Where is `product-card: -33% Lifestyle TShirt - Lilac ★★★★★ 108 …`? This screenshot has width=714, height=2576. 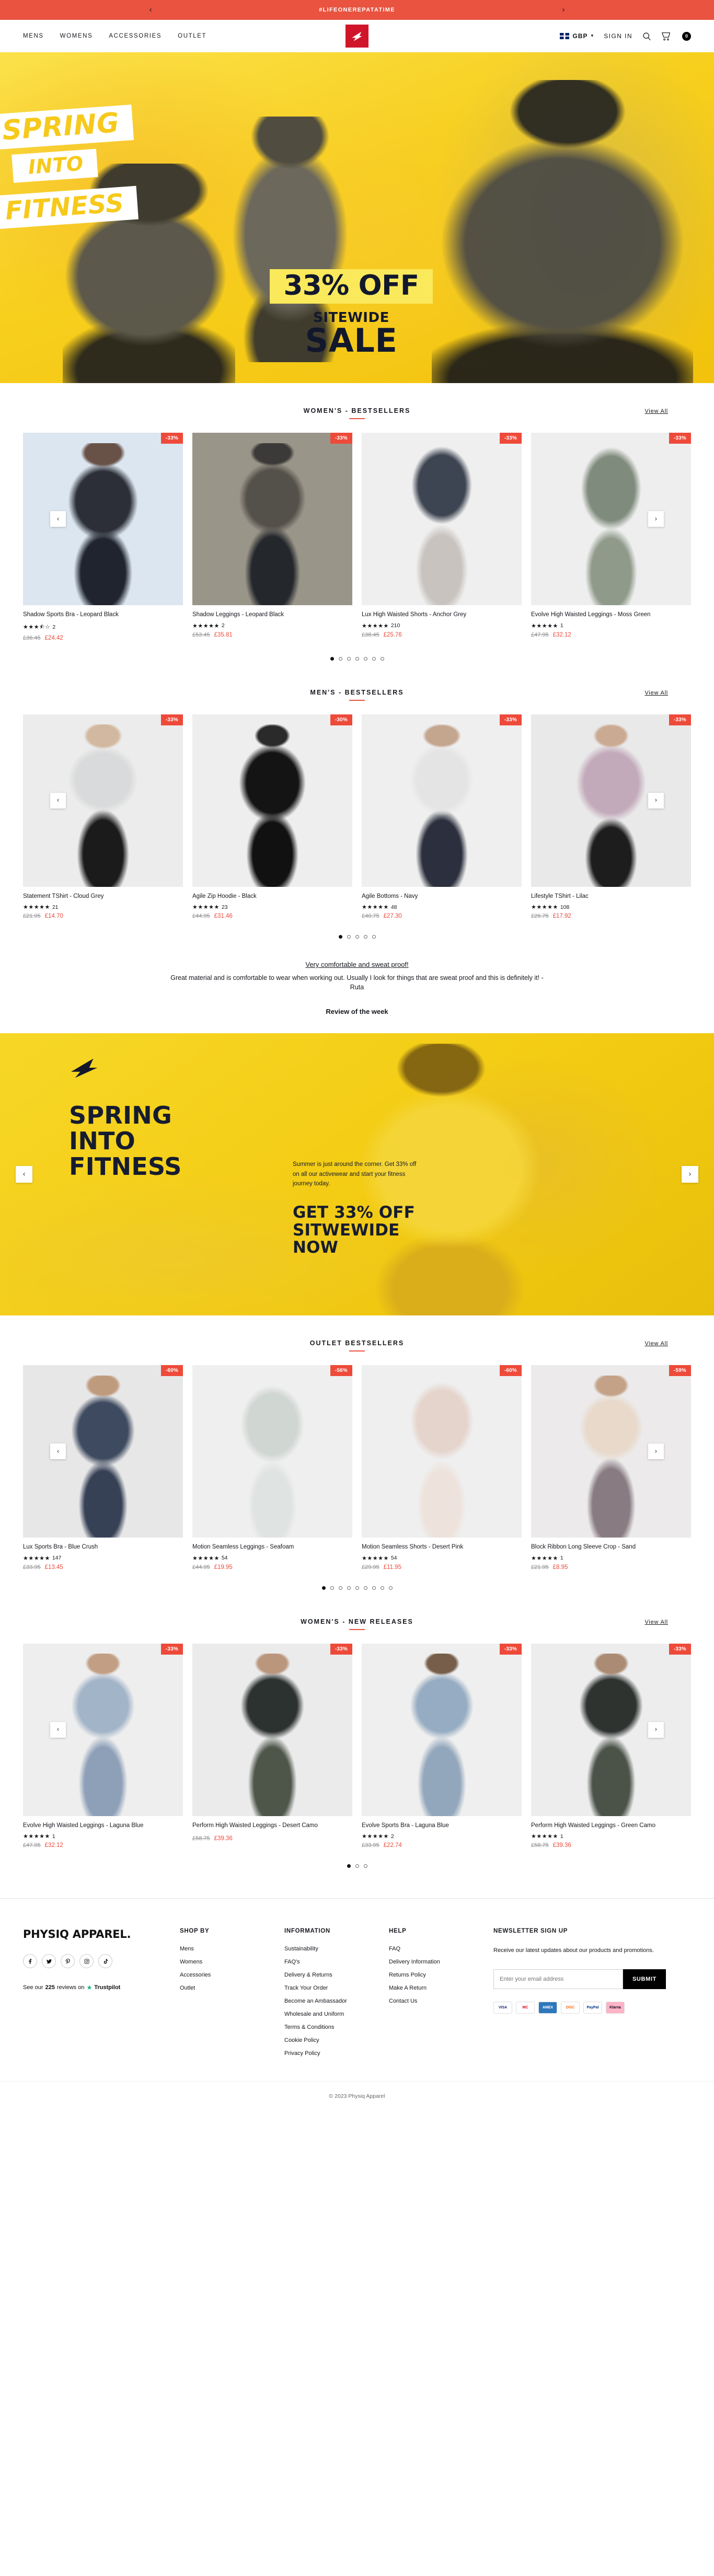
product-card: -33% Lifestyle TShirt - Lilac ★★★★★ 108 … is located at coordinates (611, 816).